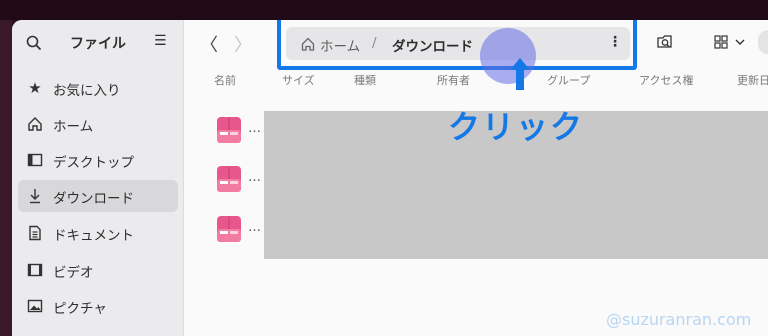  Describe the element at coordinates (98, 270) in the screenshot. I see `sidebar-item-videos: ビデオ` at that location.